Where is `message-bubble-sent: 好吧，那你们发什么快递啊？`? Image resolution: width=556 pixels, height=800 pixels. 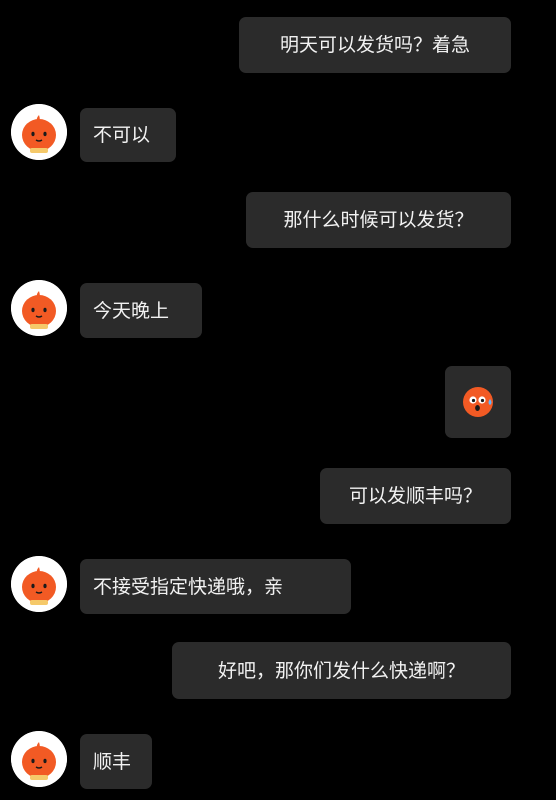 message-bubble-sent: 好吧，那你们发什么快递啊？ is located at coordinates (341, 670).